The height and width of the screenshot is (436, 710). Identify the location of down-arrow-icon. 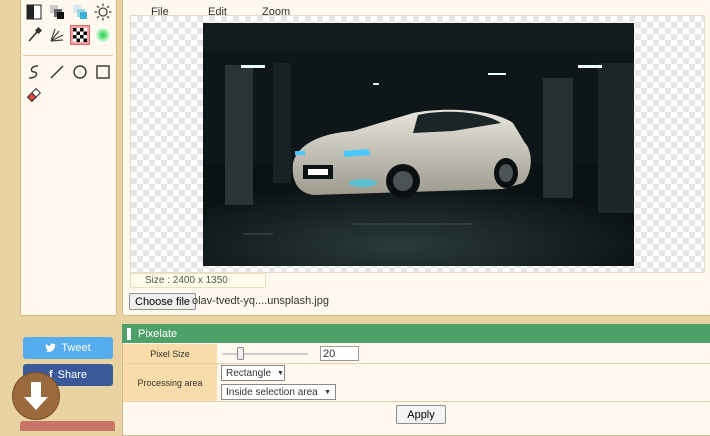
(36, 396).